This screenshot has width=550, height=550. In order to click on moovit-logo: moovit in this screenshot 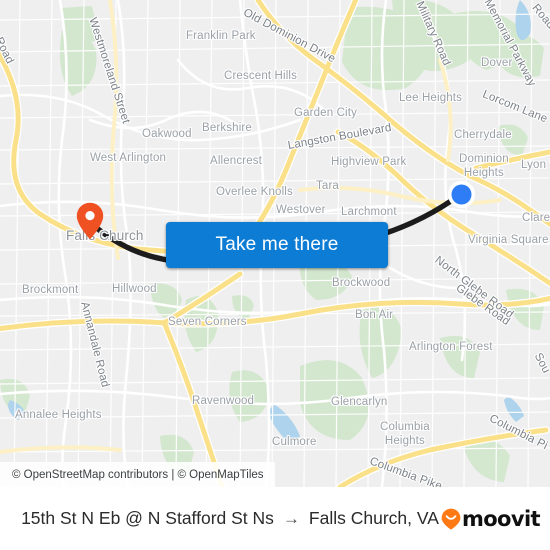, I will do `click(491, 518)`.